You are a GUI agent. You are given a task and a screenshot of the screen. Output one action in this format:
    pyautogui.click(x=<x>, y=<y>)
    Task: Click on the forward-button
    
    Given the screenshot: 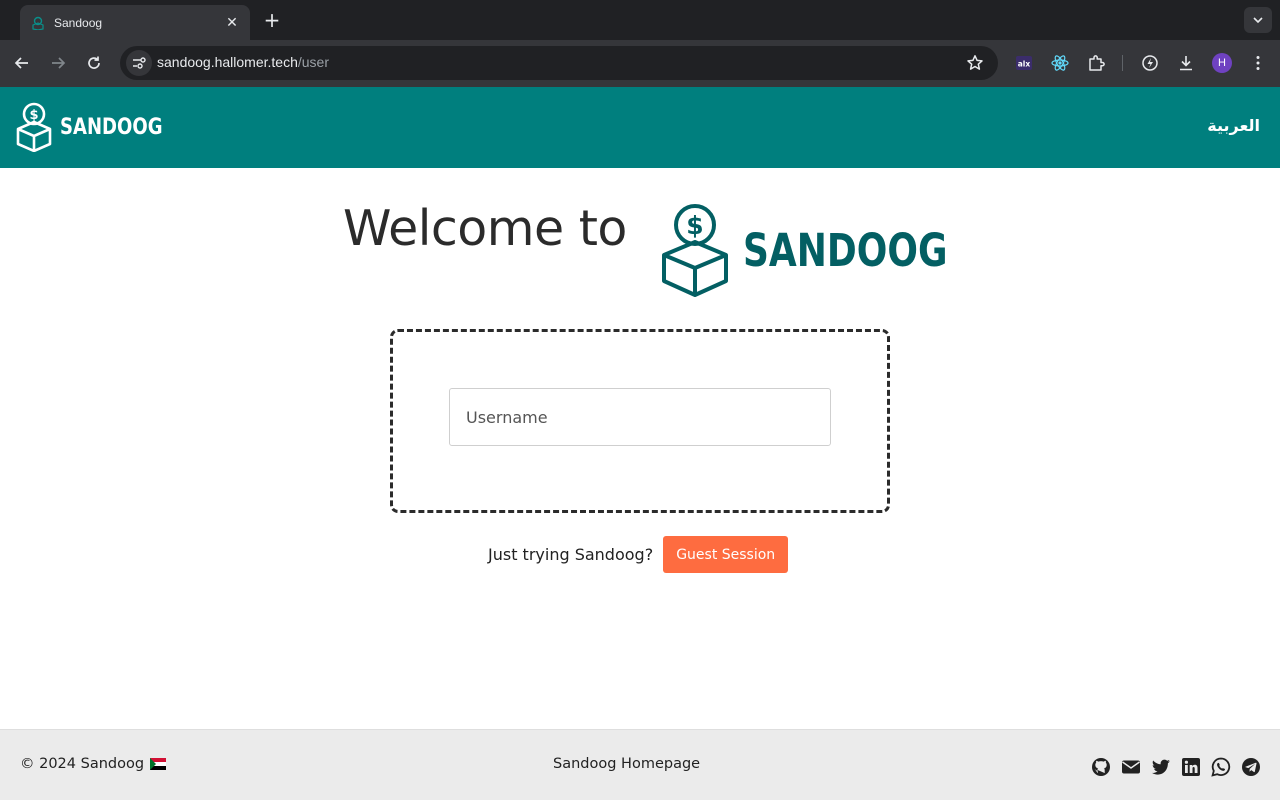 What is the action you would take?
    pyautogui.click(x=58, y=63)
    